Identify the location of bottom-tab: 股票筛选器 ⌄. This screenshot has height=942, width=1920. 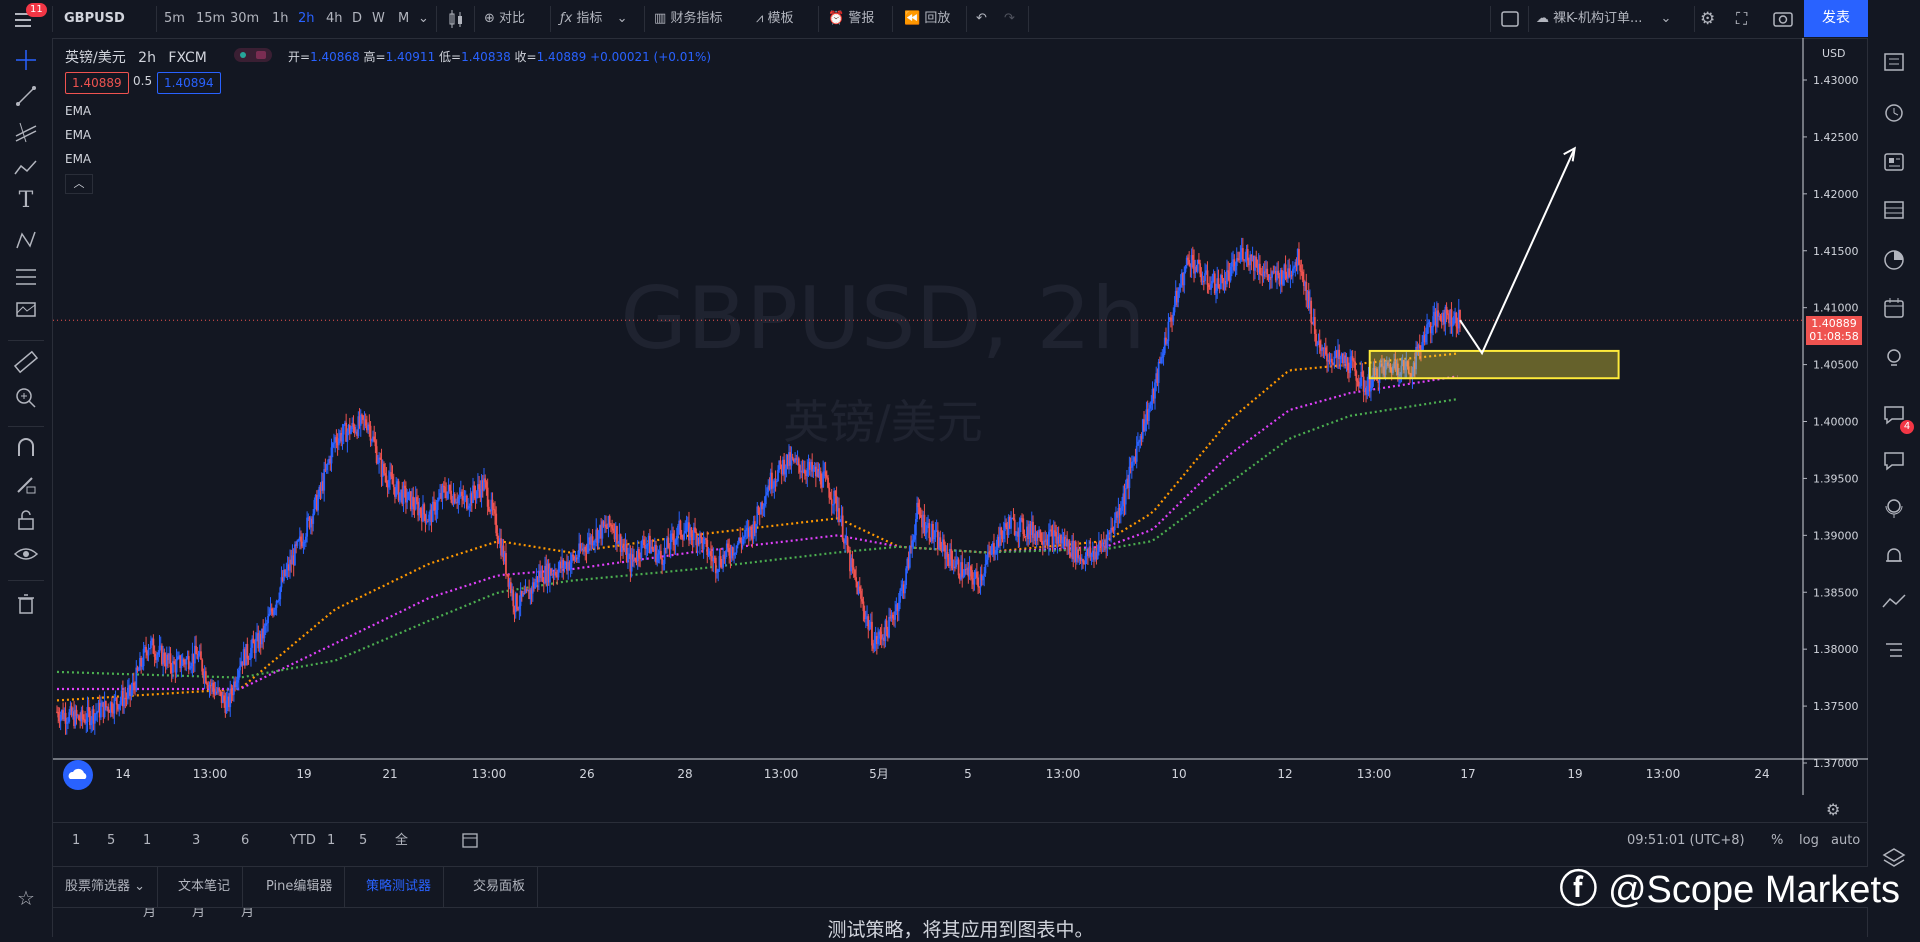
(106, 887).